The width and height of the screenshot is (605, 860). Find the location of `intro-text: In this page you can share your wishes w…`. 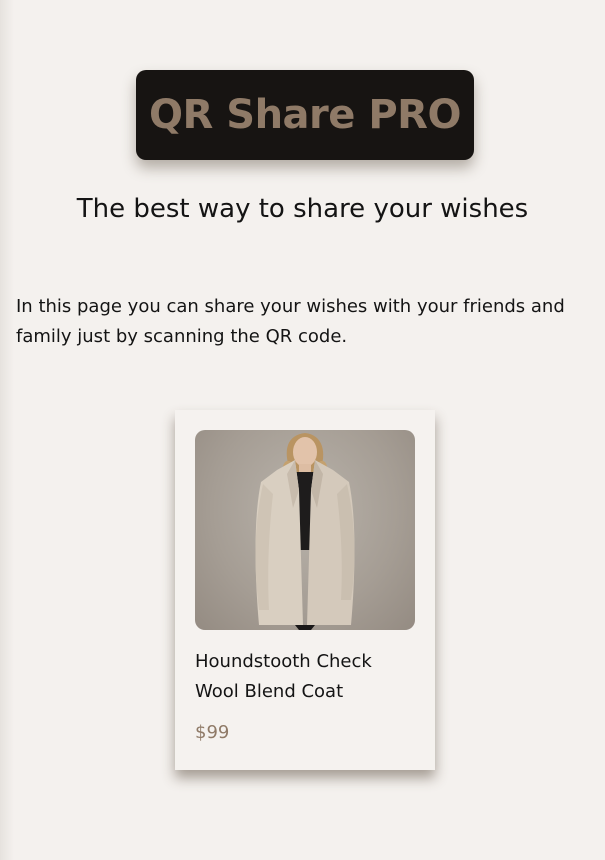

intro-text: In this page you can share your wishes w… is located at coordinates (290, 321).